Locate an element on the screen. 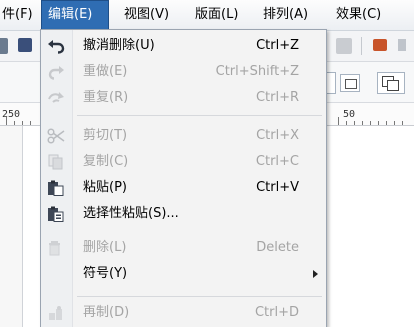 This screenshot has height=327, width=414. scissors-icon is located at coordinates (56, 136).